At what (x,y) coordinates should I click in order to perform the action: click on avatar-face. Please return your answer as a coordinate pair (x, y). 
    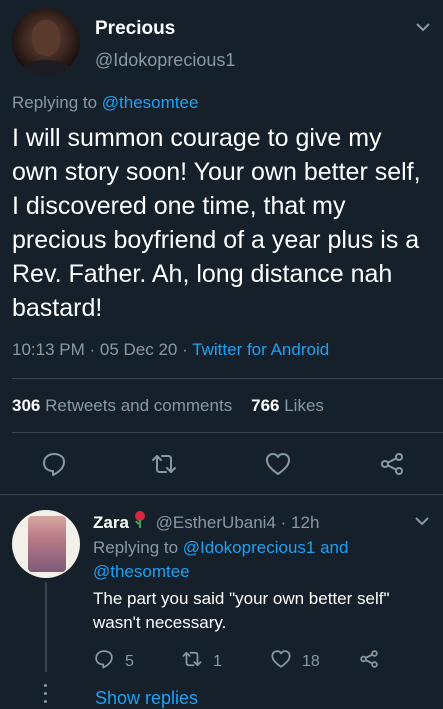
    Looking at the image, I should click on (46, 38).